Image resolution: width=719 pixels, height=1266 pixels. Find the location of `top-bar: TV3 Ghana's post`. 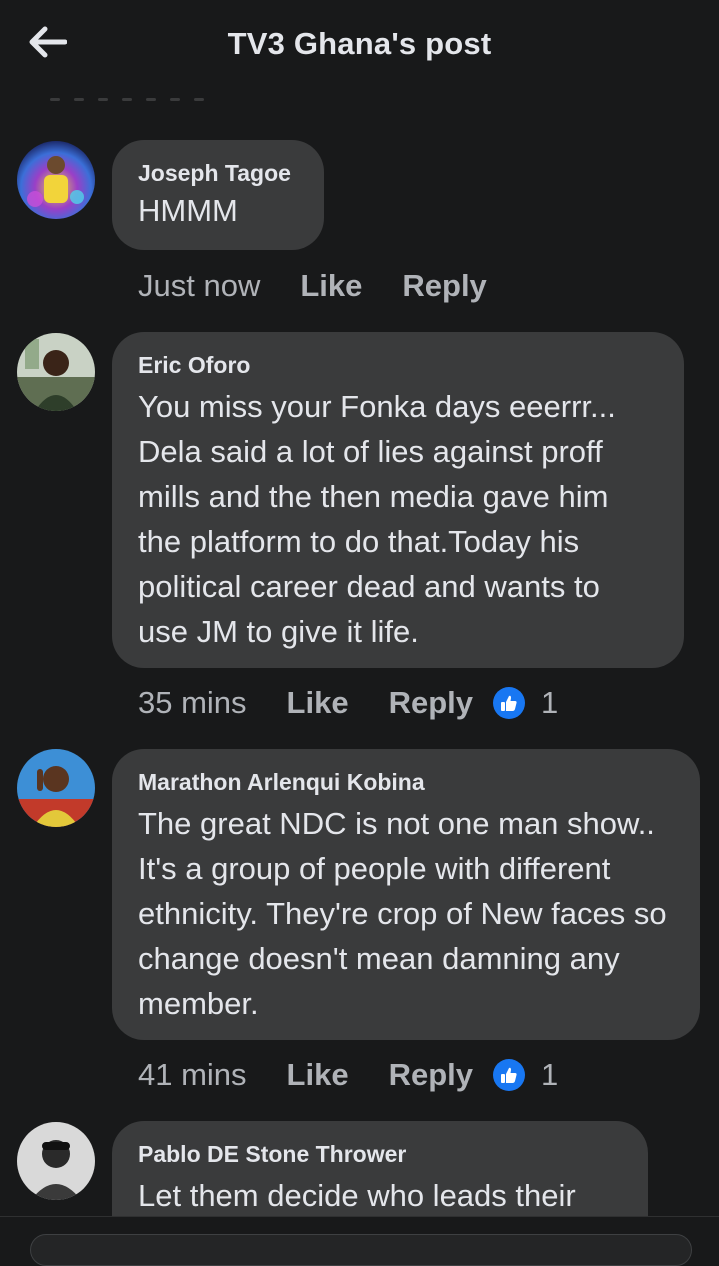

top-bar: TV3 Ghana's post is located at coordinates (359, 50).